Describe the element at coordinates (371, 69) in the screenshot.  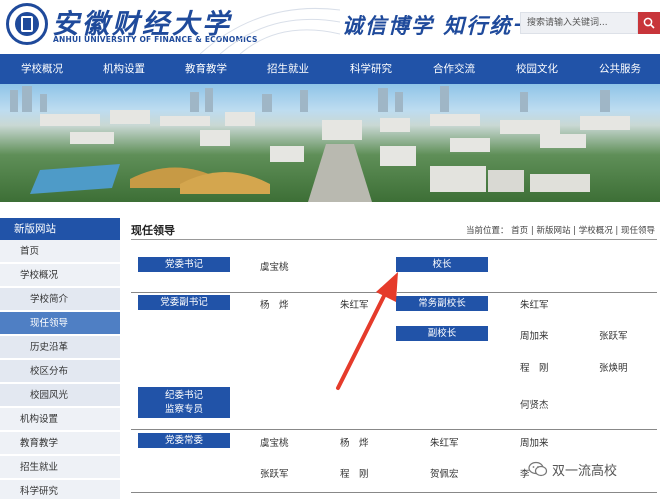
I see `nav-item-research: 科学研究` at that location.